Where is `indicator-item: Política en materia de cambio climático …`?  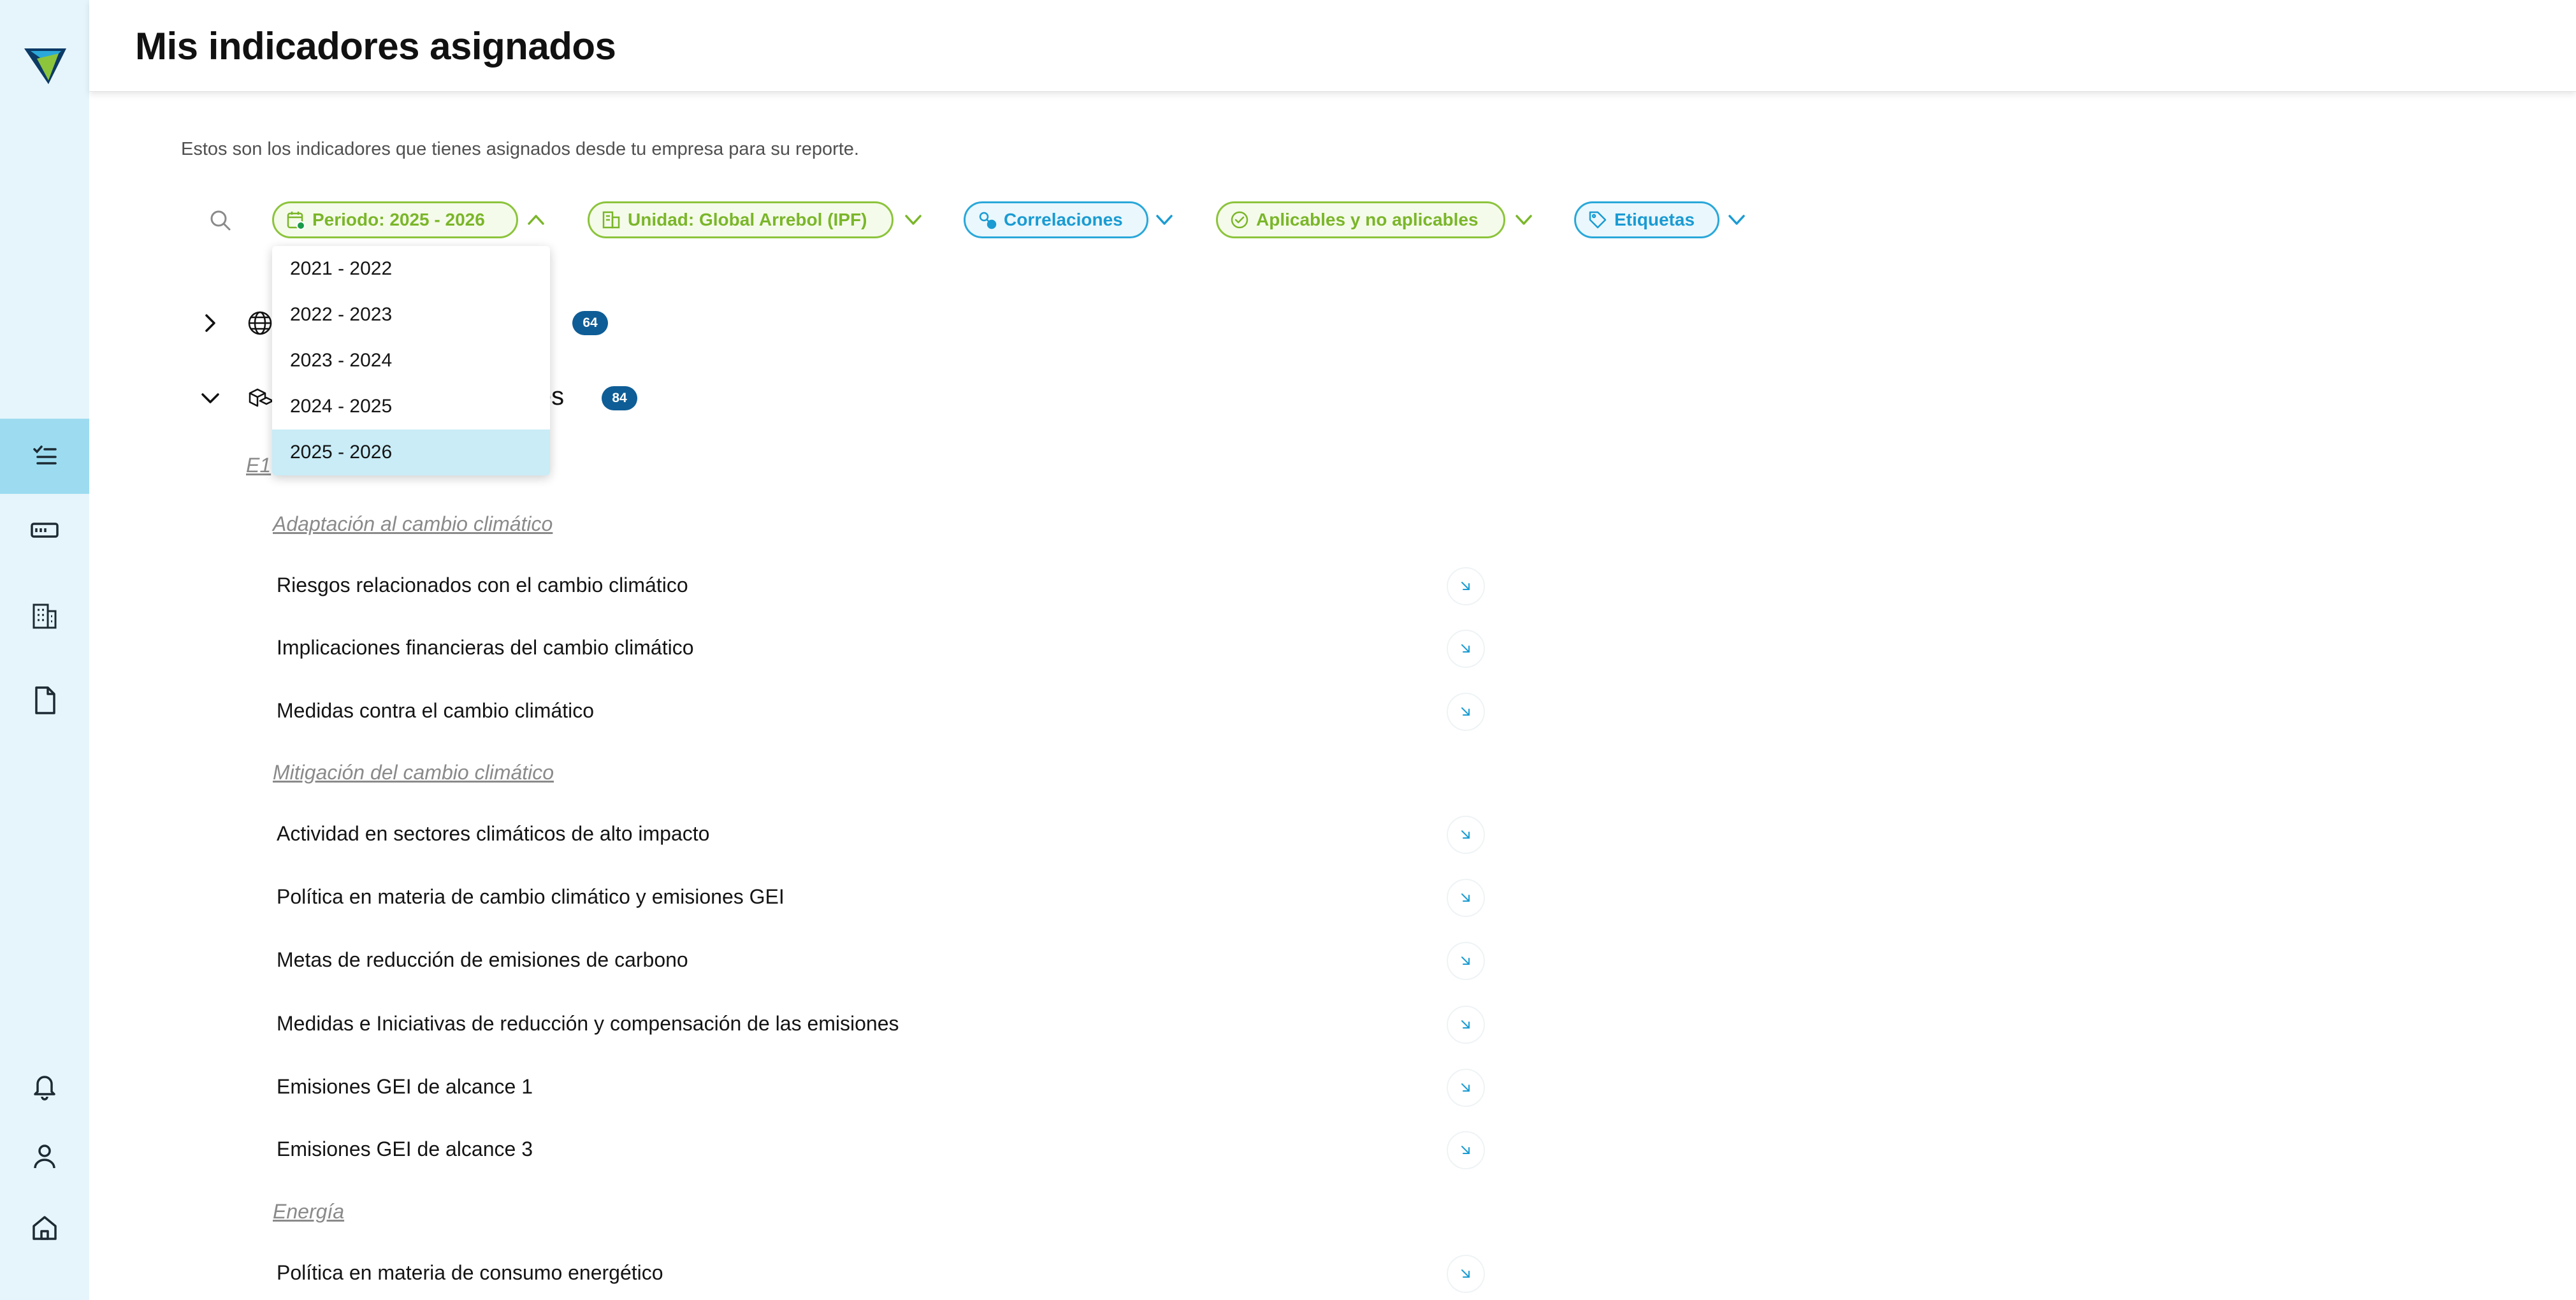 indicator-item: Política en materia de cambio climático … is located at coordinates (531, 897).